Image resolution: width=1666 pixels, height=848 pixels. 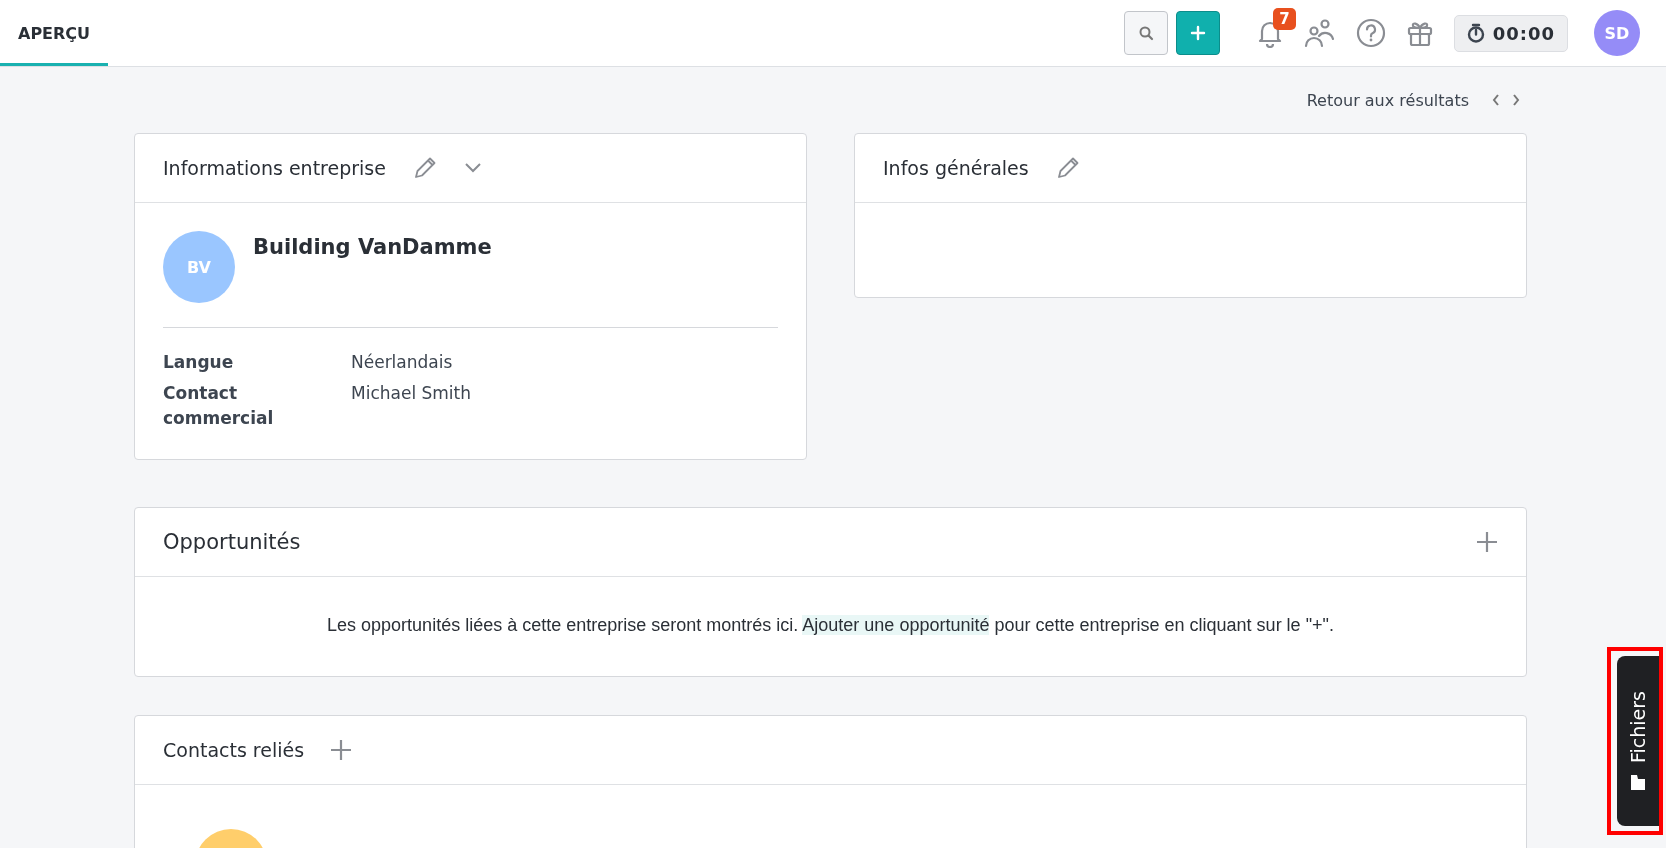 I want to click on card-title: Opportunités, so click(x=232, y=542).